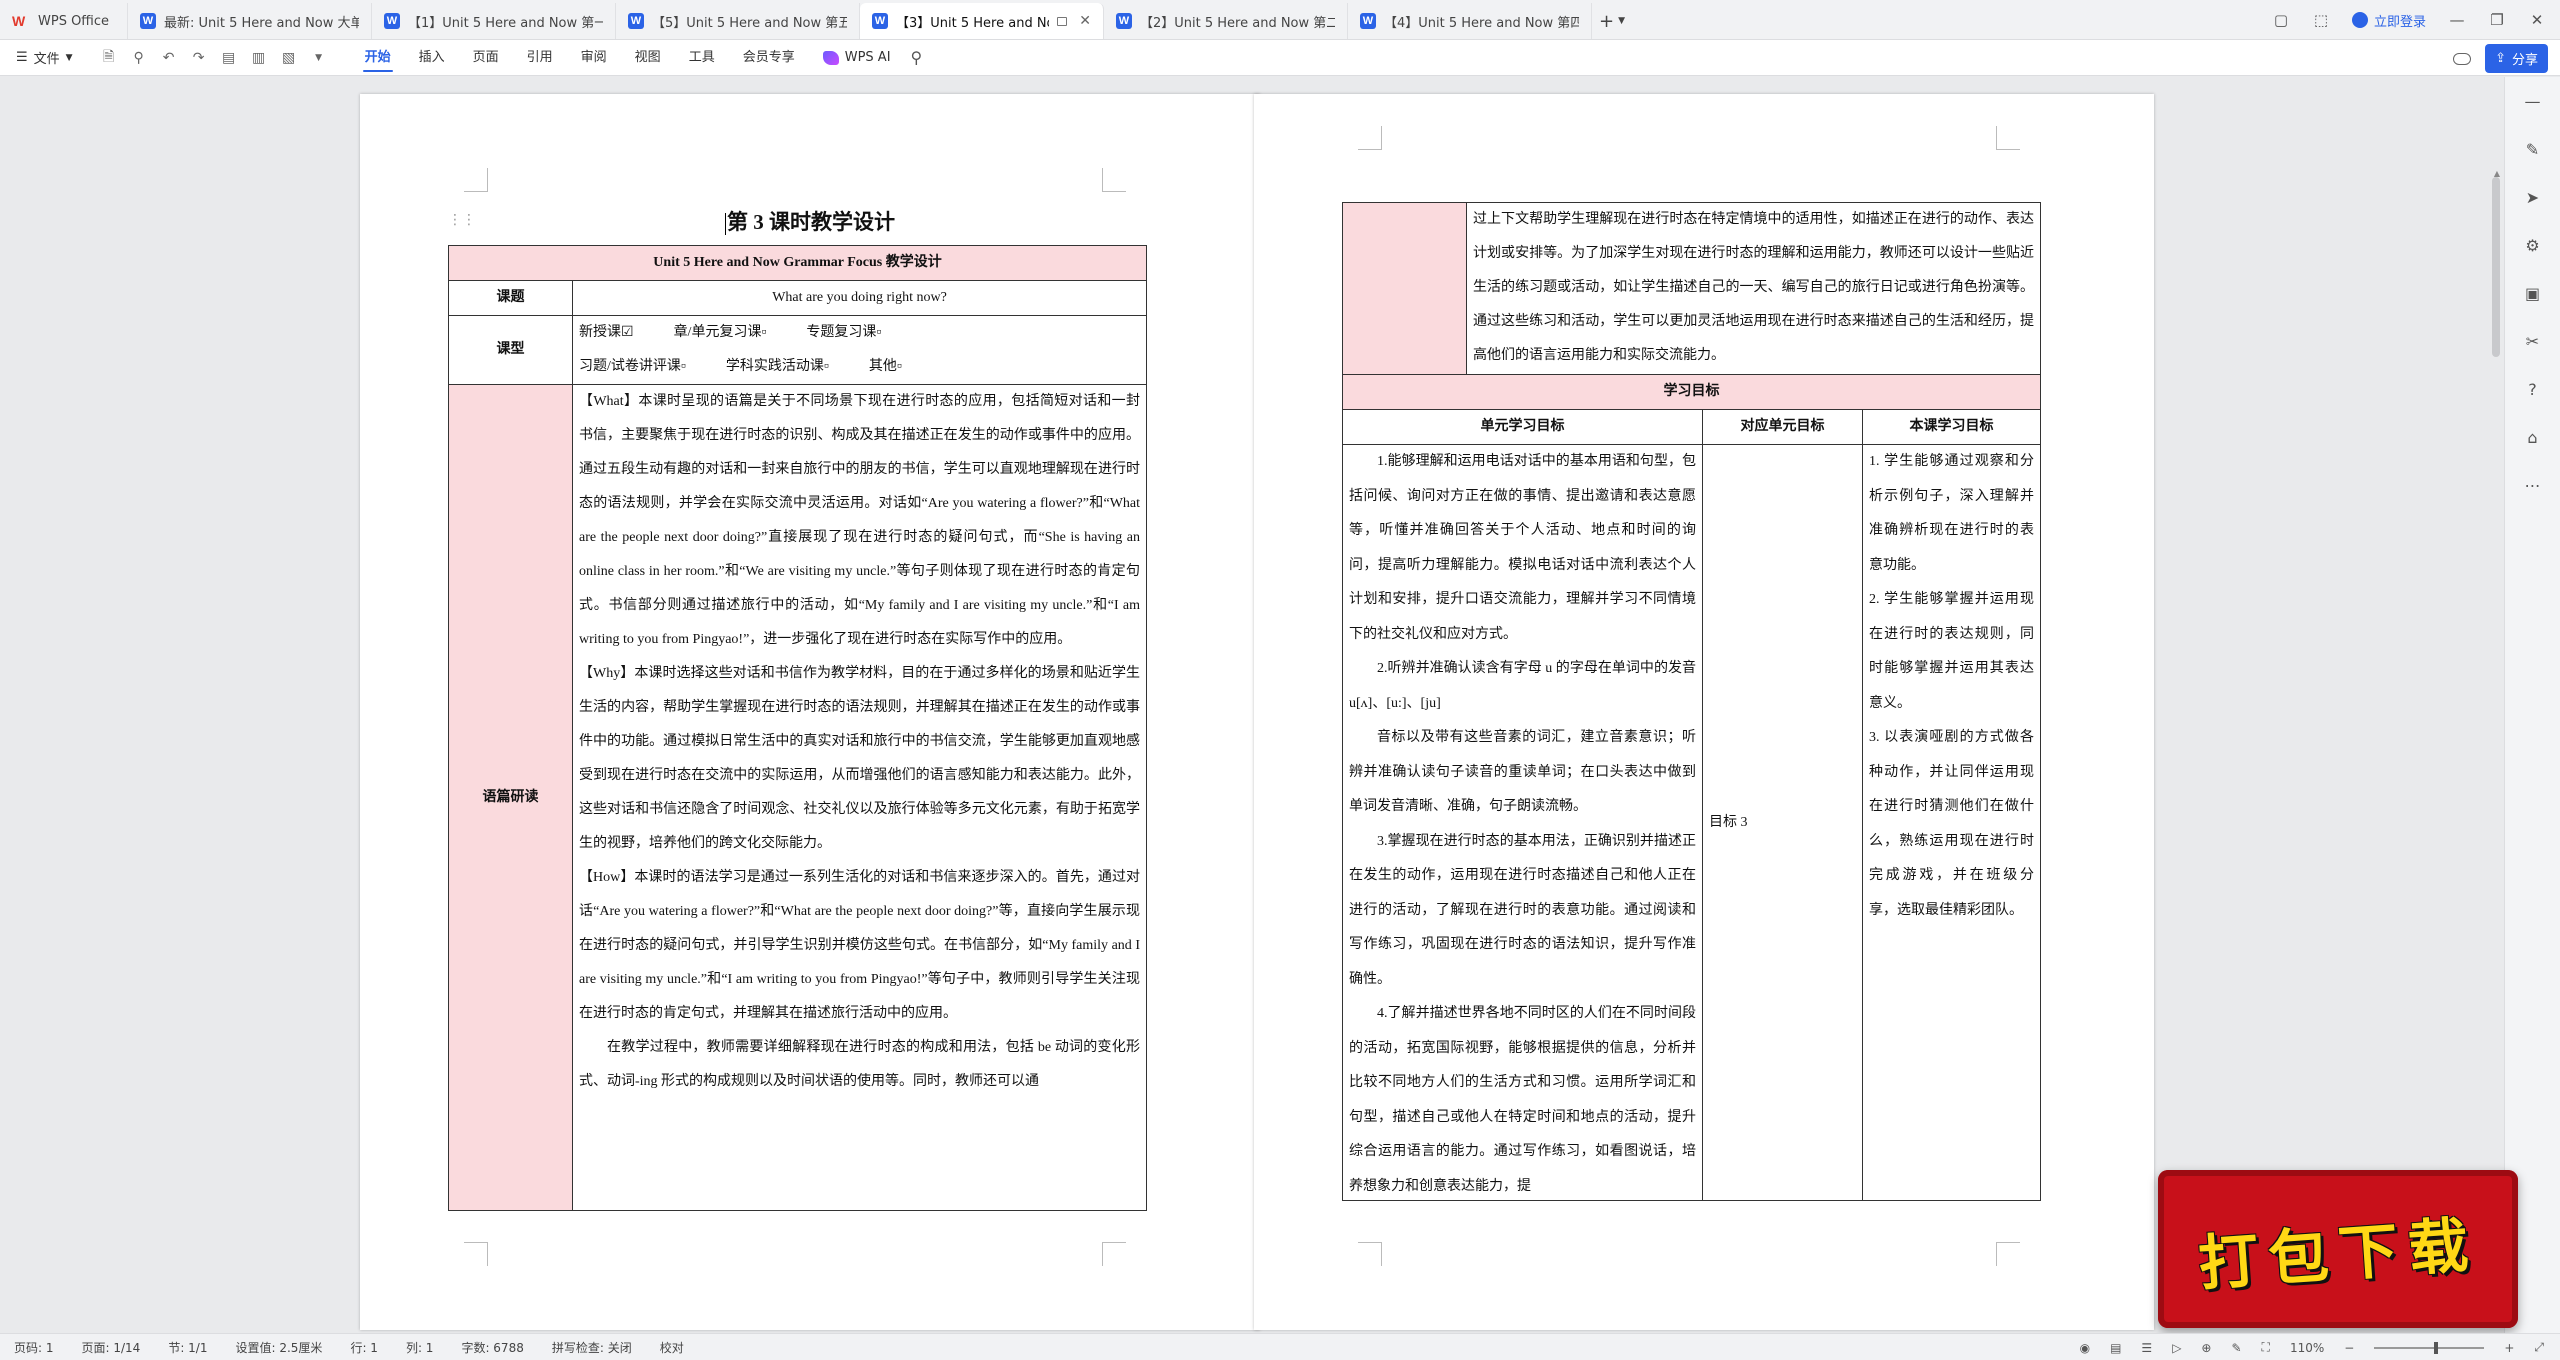 The width and height of the screenshot is (2560, 1360). I want to click on cloud-sync-icon, so click(2462, 58).